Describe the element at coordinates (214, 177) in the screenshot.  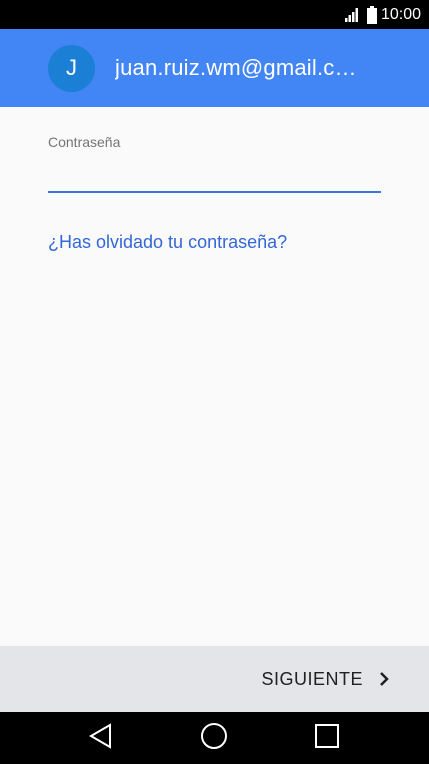
I see `password-field` at that location.